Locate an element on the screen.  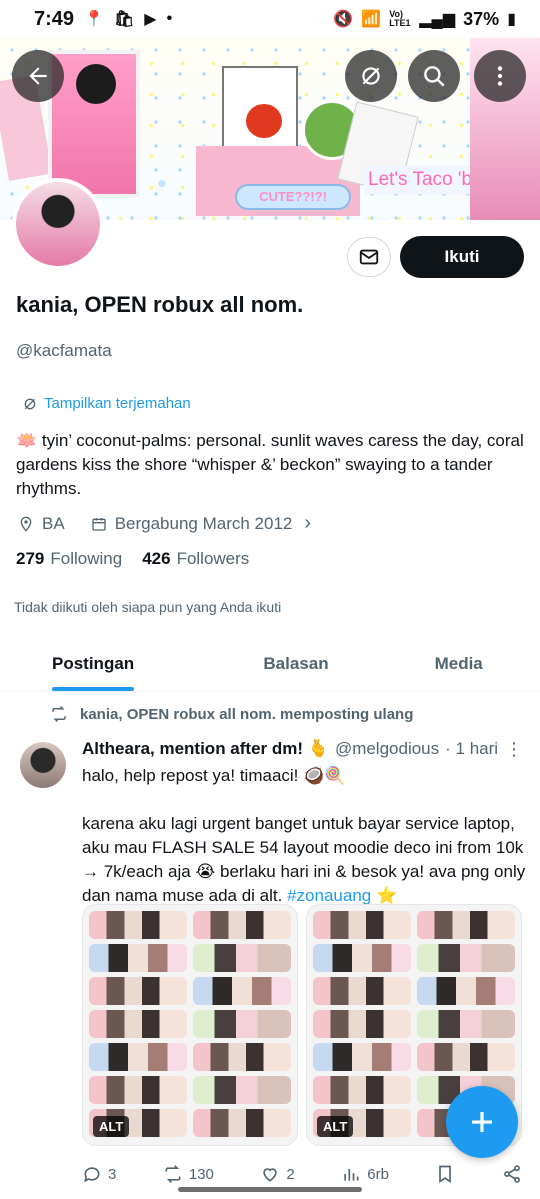
translate-bio-label: Tampilkan terjemahan is located at coordinates (117, 403).